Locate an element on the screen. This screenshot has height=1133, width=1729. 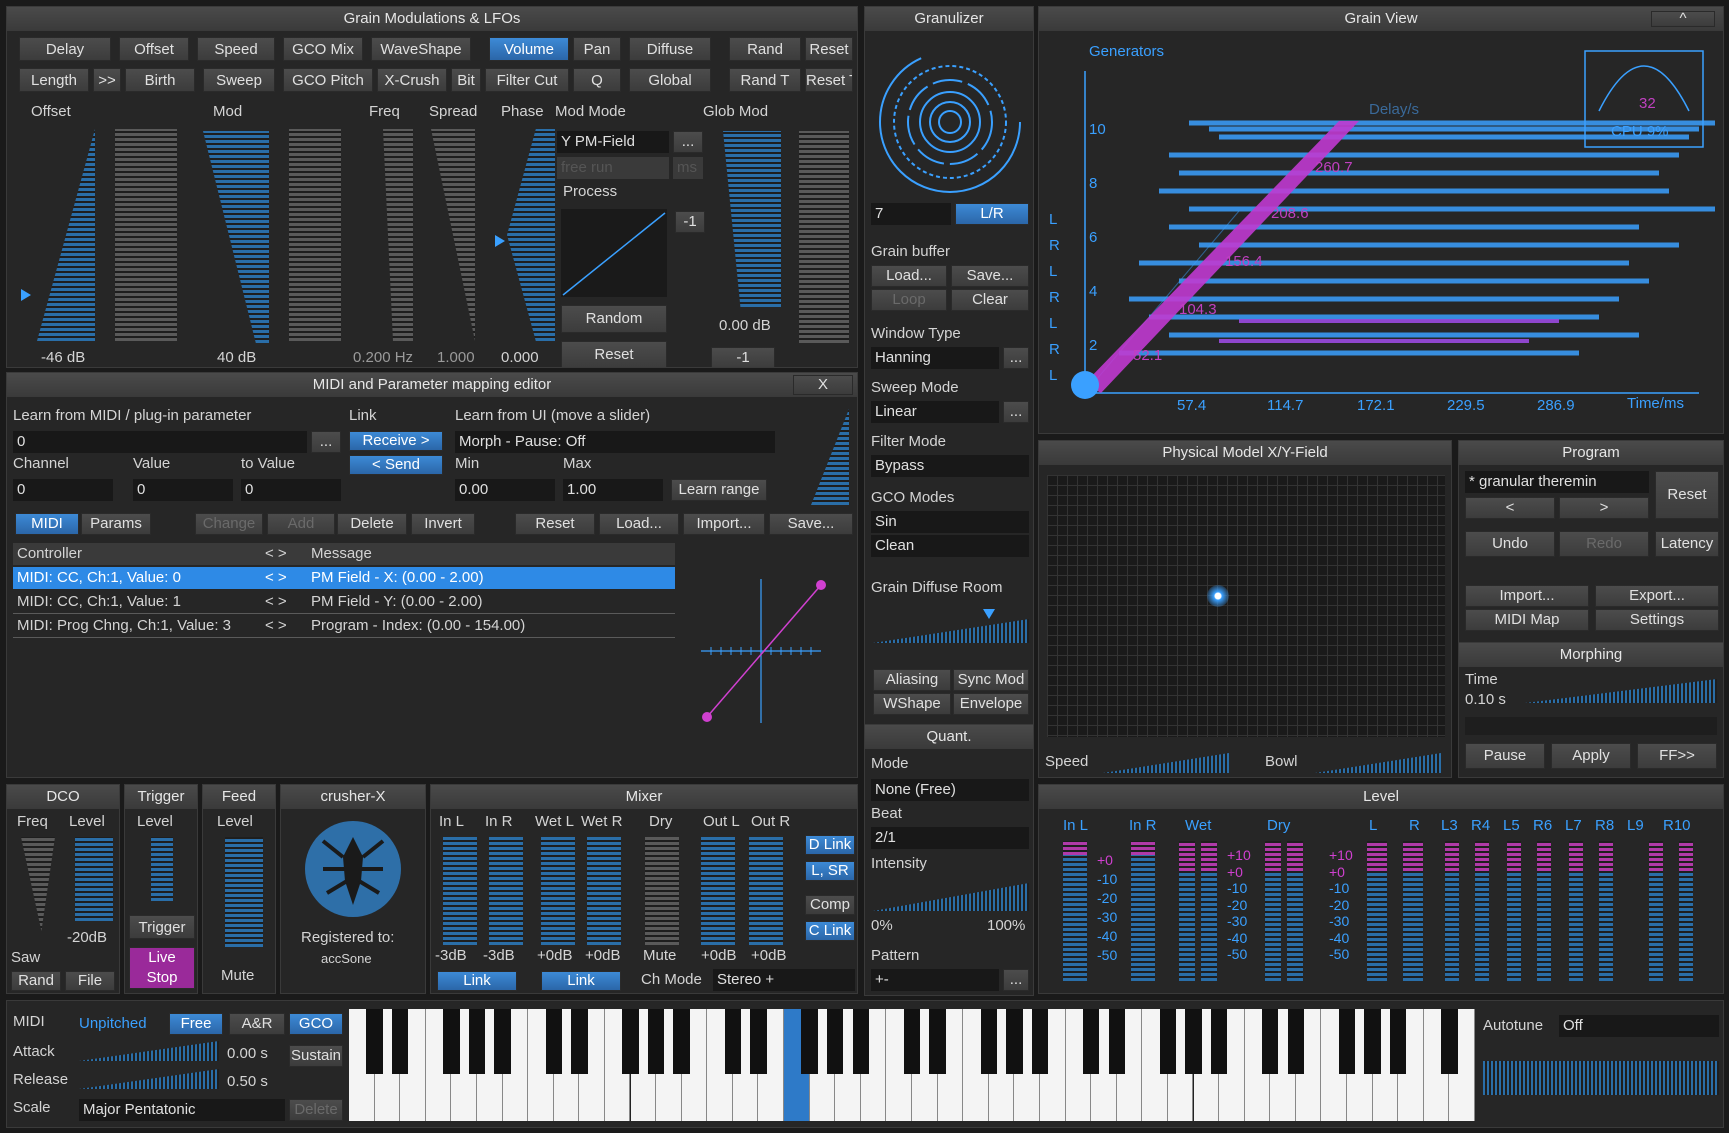
buffer-loop-button: Loop is located at coordinates (909, 300).